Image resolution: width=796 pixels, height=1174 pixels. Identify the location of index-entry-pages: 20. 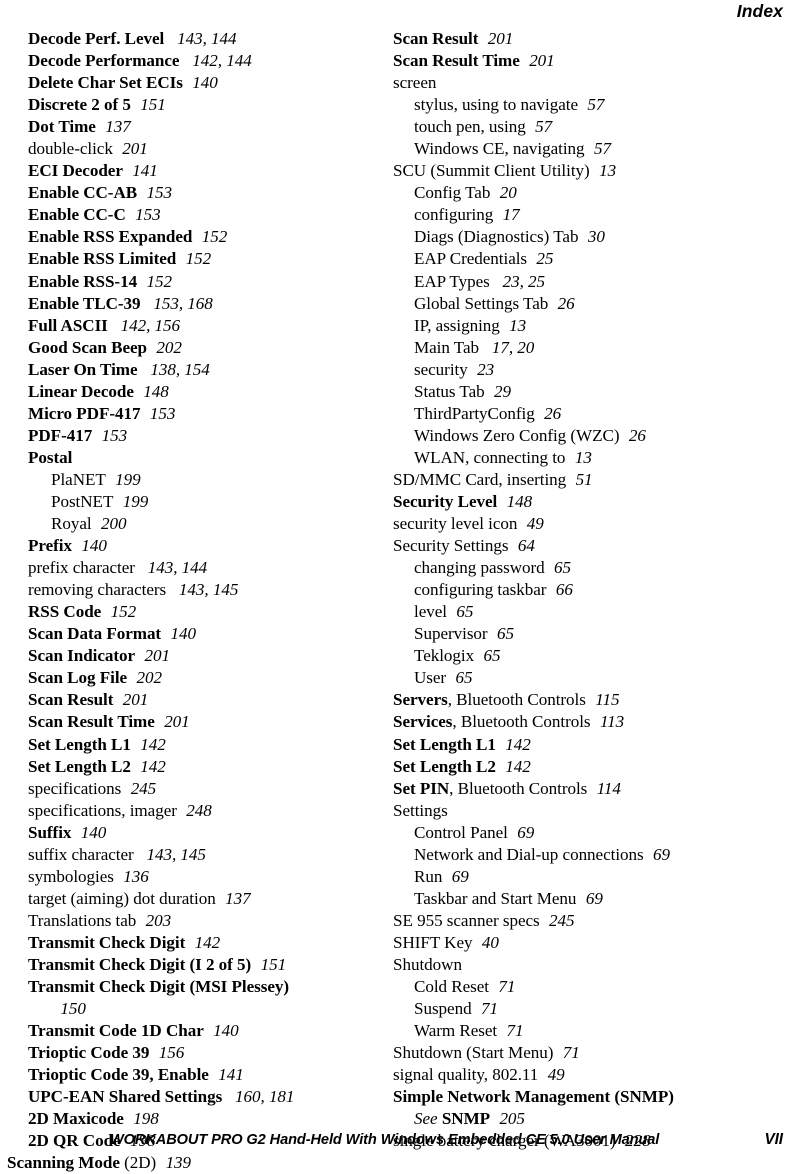
(503, 192).